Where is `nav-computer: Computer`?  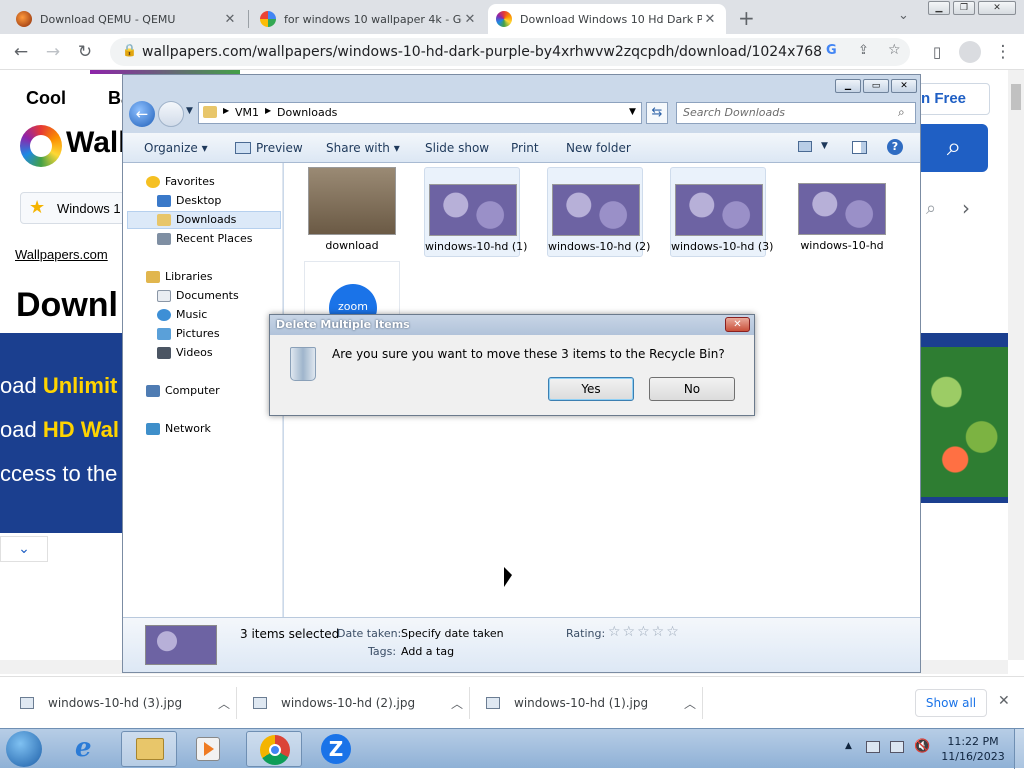 nav-computer: Computer is located at coordinates (183, 390).